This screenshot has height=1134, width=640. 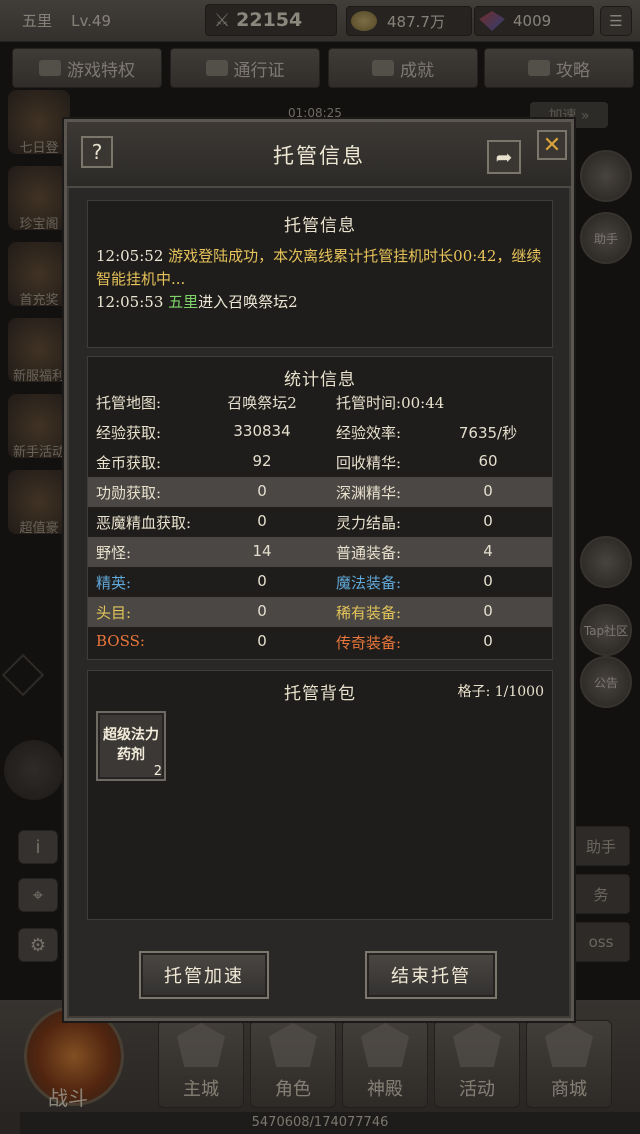 What do you see at coordinates (248, 302) in the screenshot?
I see `log-text: 进入召唤祭坛2` at bounding box center [248, 302].